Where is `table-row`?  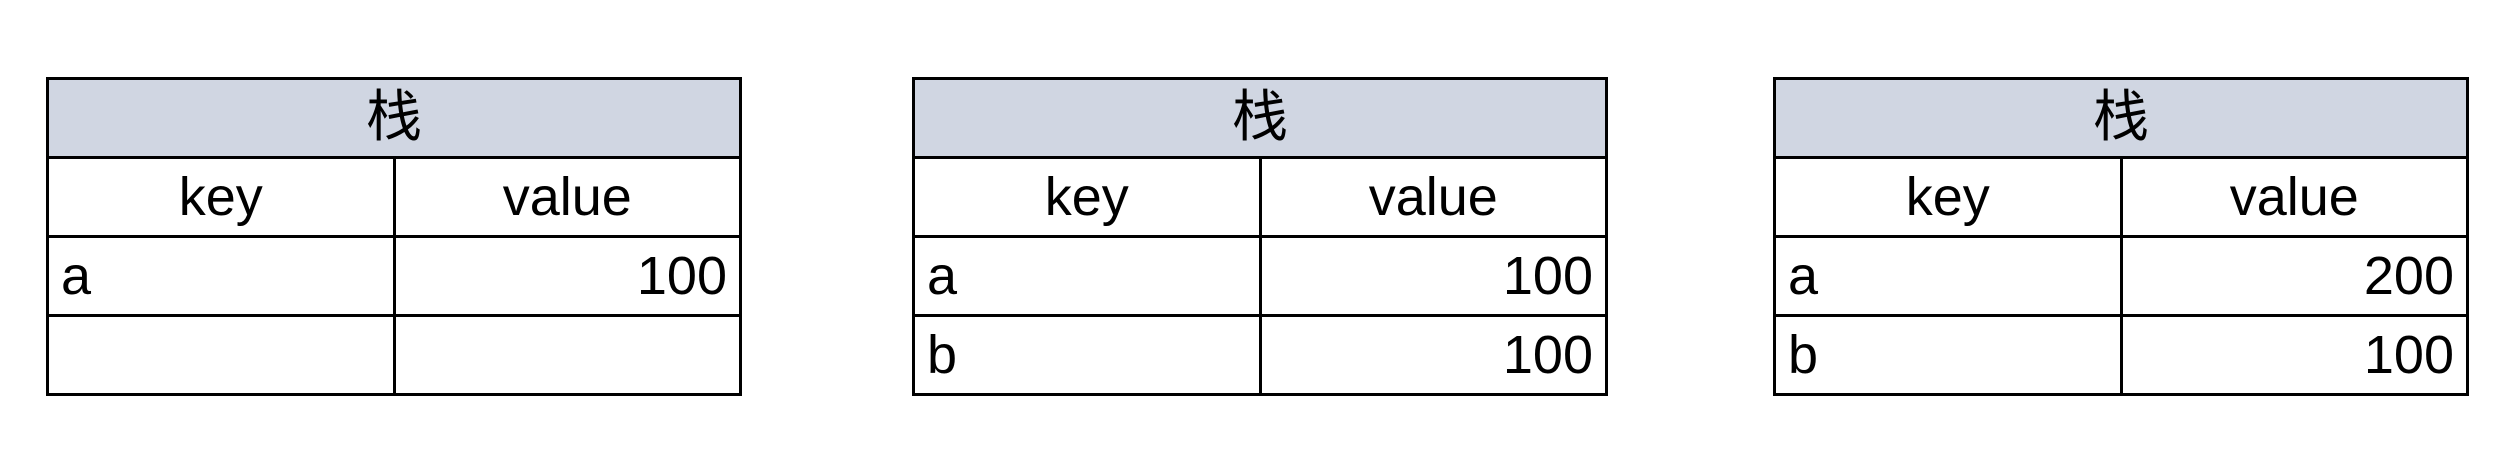
table-row is located at coordinates (394, 355).